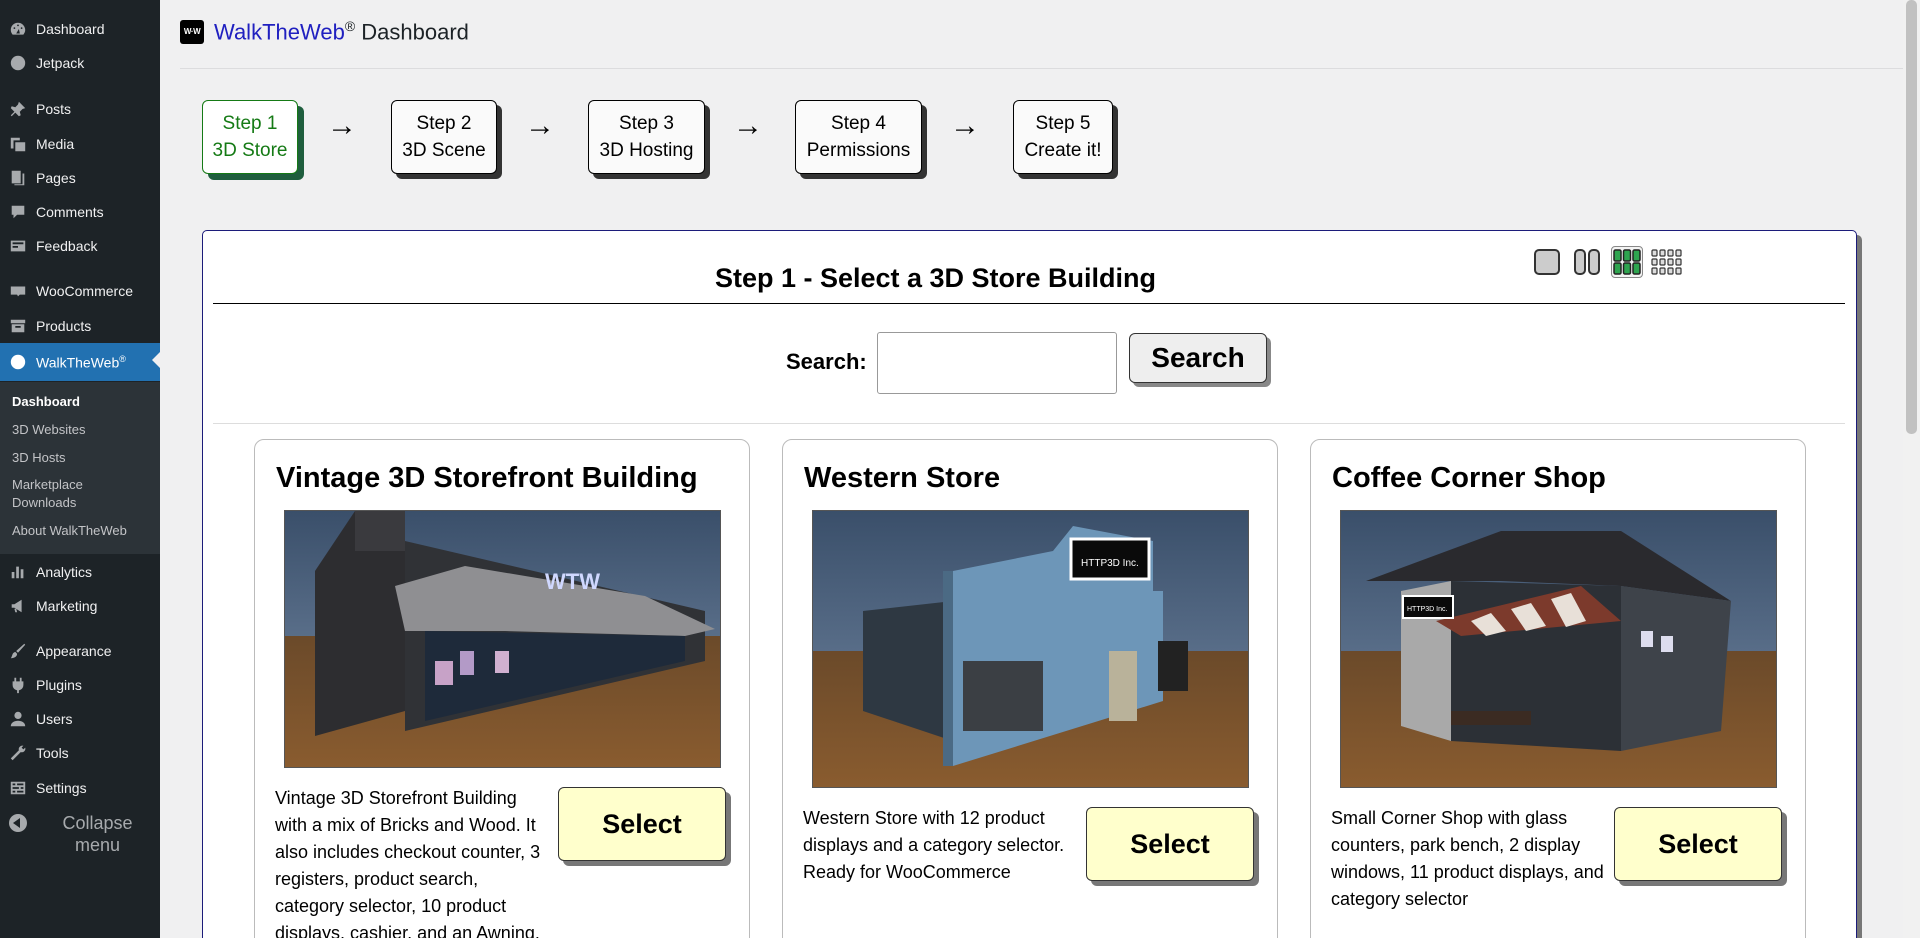 This screenshot has width=1920, height=938. What do you see at coordinates (57, 494) in the screenshot?
I see `submenu-marketplace-downloads: Marketplace Downloads` at bounding box center [57, 494].